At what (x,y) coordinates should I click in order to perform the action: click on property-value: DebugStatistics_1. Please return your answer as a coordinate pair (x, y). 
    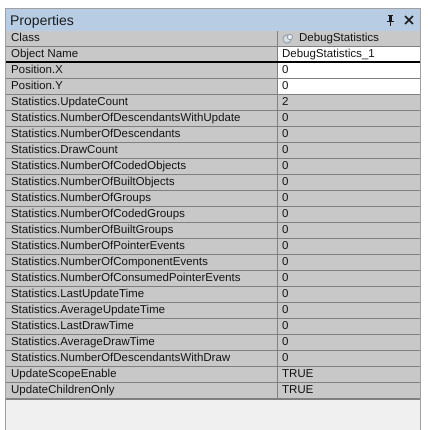
    Looking at the image, I should click on (349, 54).